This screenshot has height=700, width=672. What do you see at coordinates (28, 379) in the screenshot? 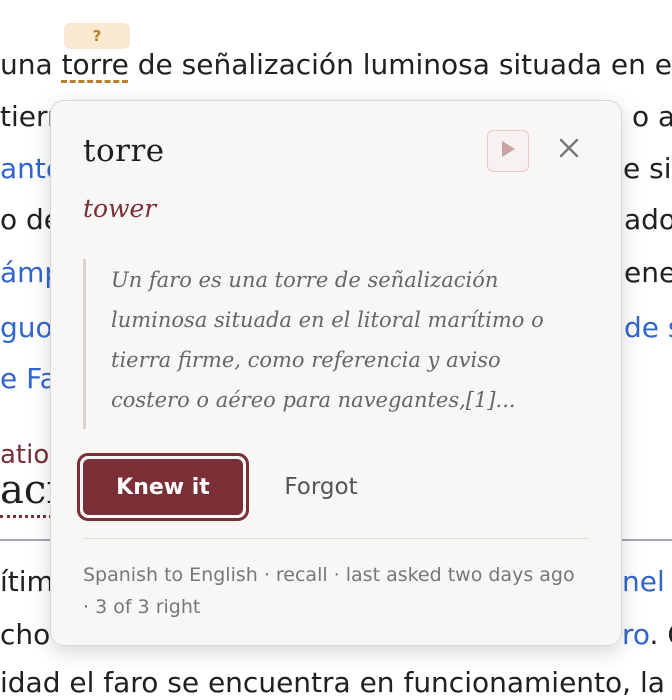
I see `article-link: e Fa` at bounding box center [28, 379].